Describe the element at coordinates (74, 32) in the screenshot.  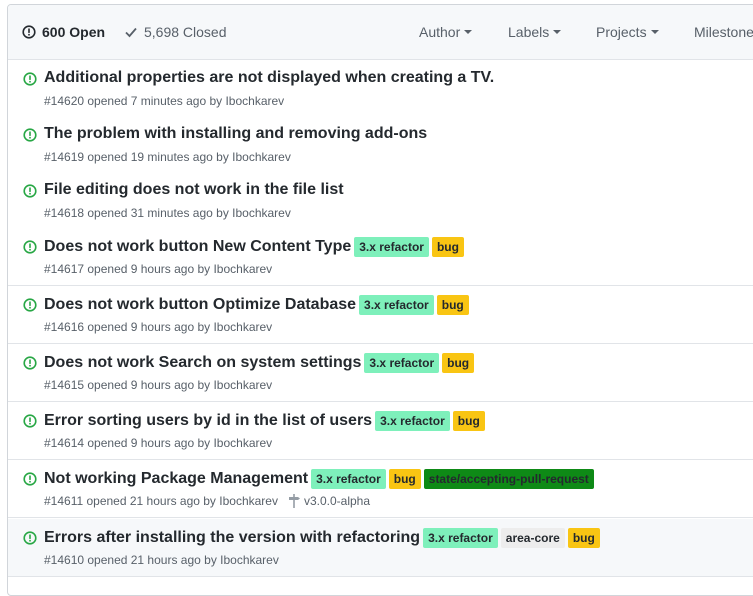
I see `open-count: 600 Open` at that location.